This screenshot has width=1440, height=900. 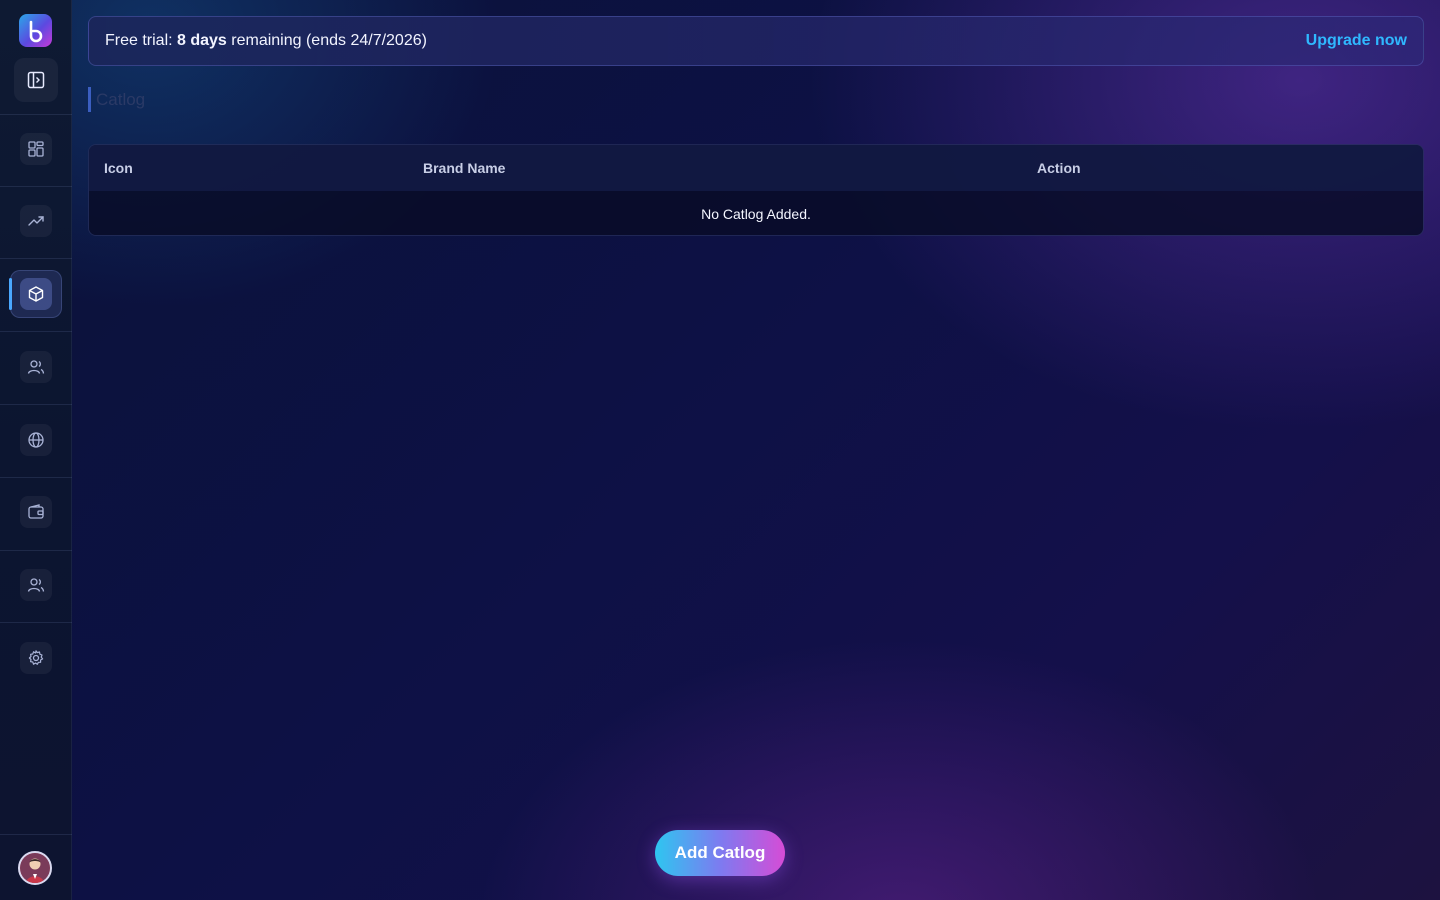 I want to click on logo-icon, so click(x=35, y=31).